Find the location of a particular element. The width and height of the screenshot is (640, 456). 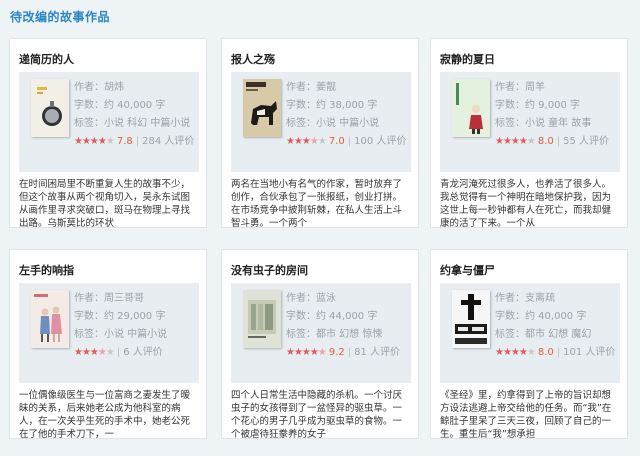

rating-row: ★★★★★ | 6 人评价 is located at coordinates (118, 352).